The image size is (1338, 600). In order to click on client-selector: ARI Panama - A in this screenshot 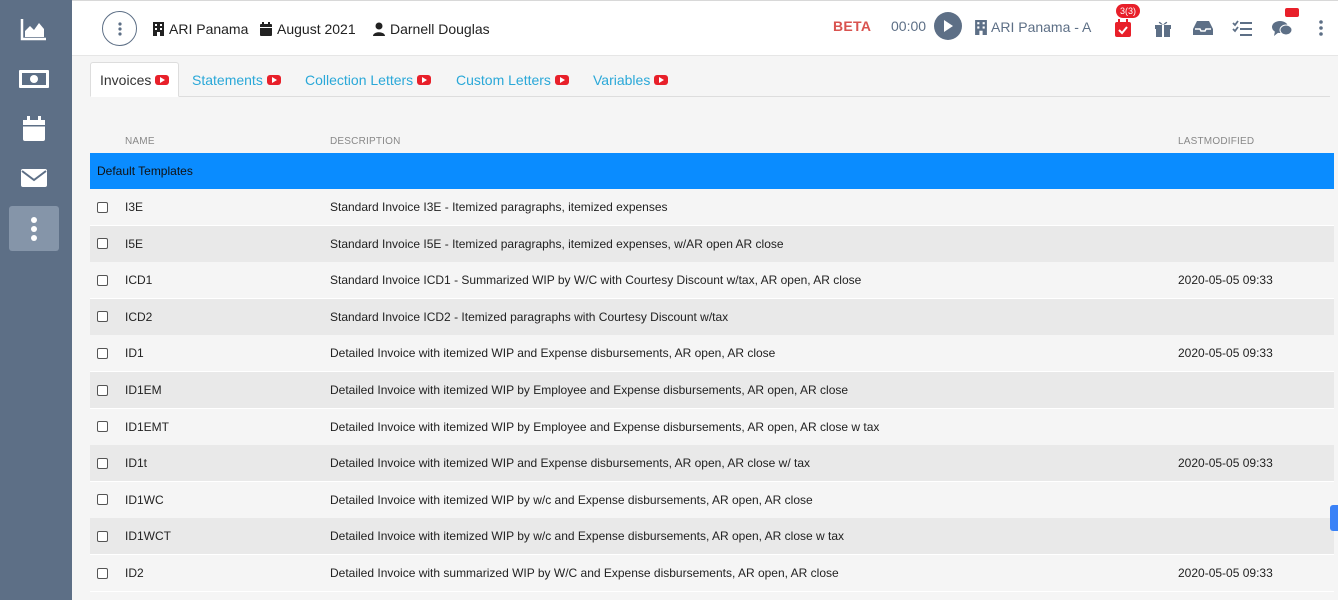, I will do `click(1033, 27)`.